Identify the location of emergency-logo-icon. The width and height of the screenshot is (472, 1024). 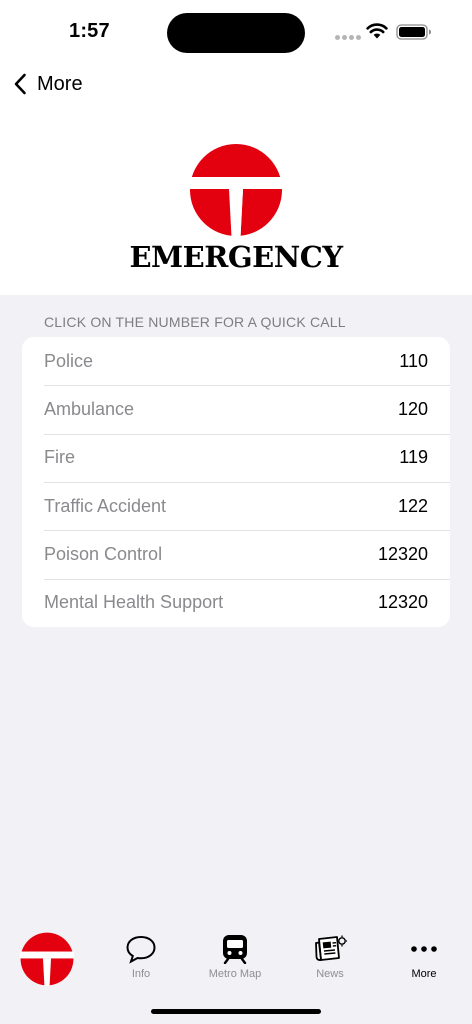
(236, 190).